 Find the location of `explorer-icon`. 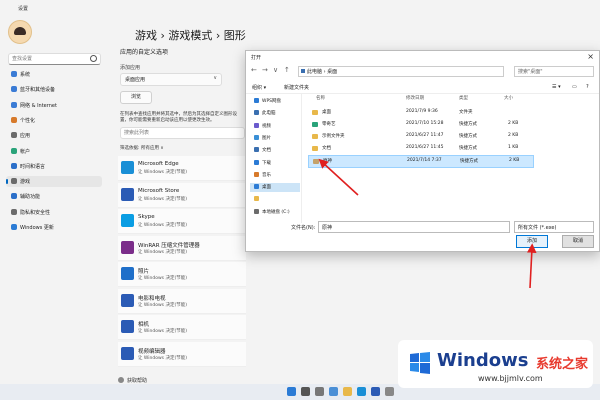

explorer-icon is located at coordinates (347, 391).